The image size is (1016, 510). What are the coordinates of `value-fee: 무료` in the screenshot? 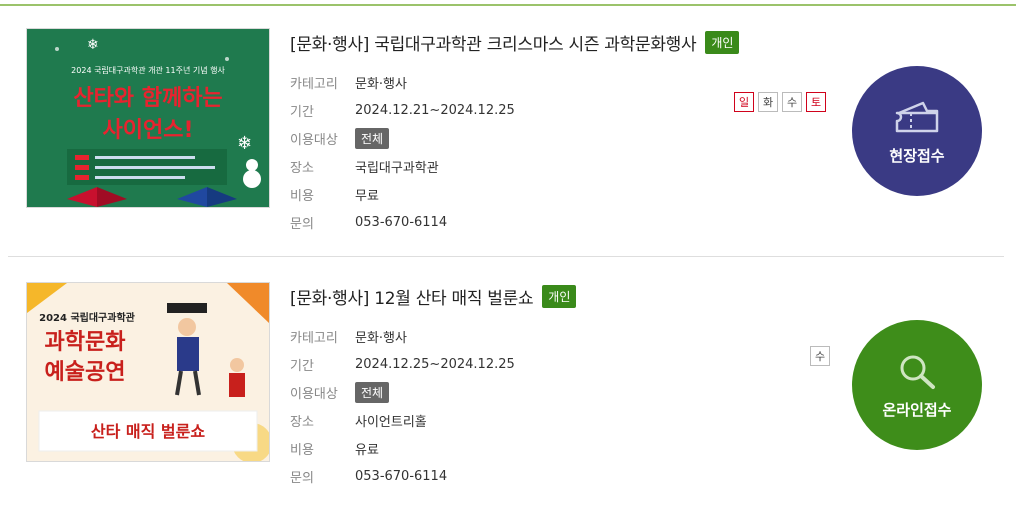 It's located at (367, 196).